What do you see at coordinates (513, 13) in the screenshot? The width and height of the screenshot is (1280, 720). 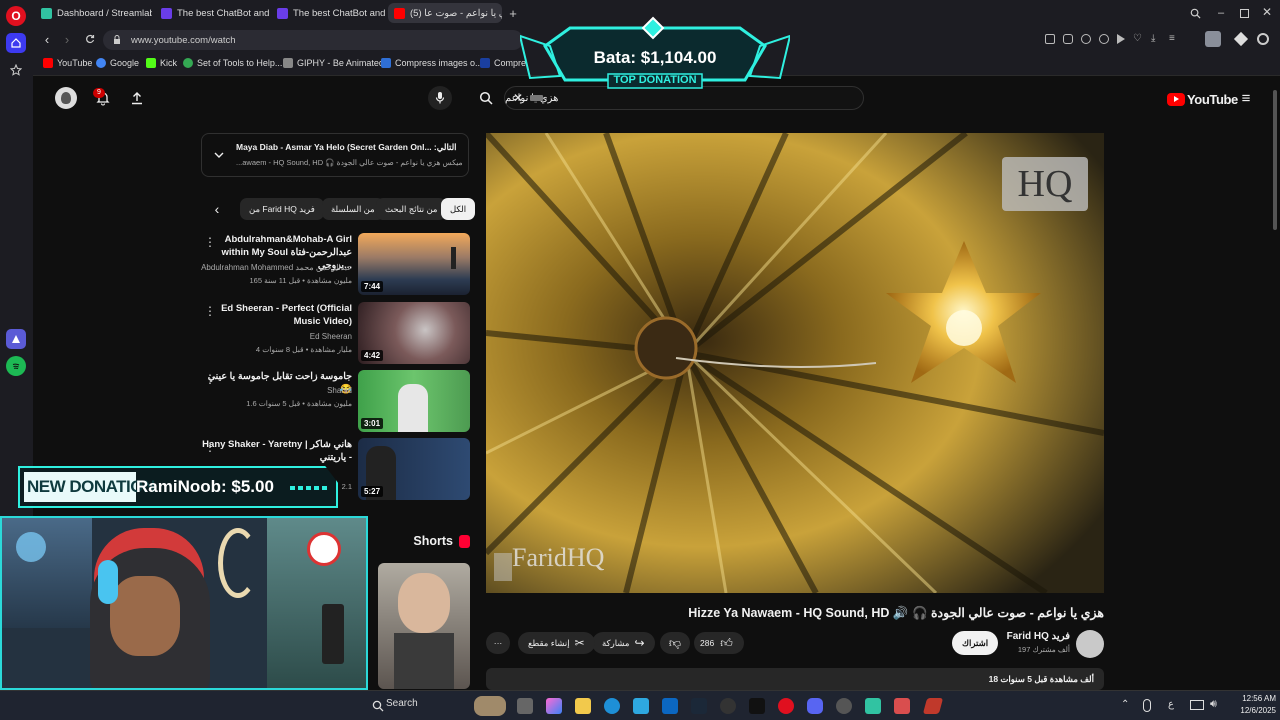 I see `new-tab-icon: +` at bounding box center [513, 13].